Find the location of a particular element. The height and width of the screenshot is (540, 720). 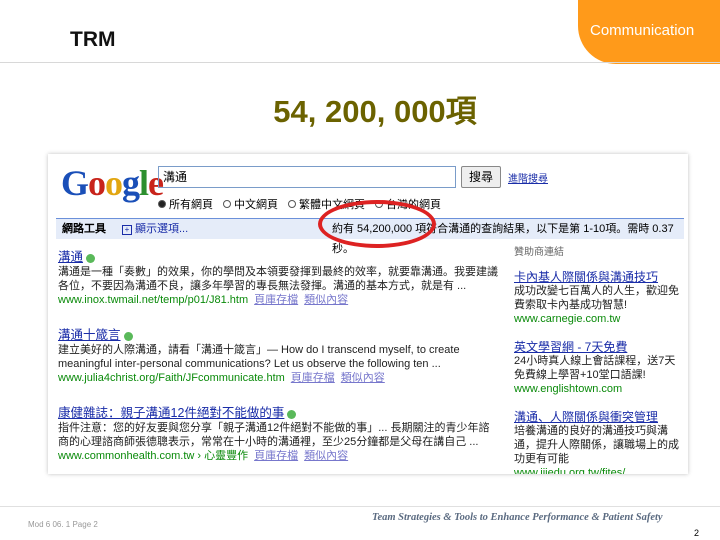

header-divider is located at coordinates (360, 62).